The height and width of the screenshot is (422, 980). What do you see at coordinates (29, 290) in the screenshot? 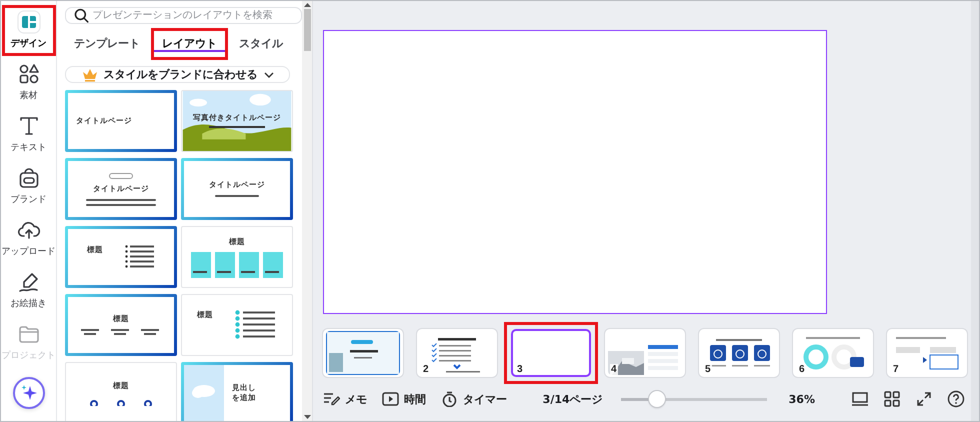
I see `rail-item: お絵描き` at bounding box center [29, 290].